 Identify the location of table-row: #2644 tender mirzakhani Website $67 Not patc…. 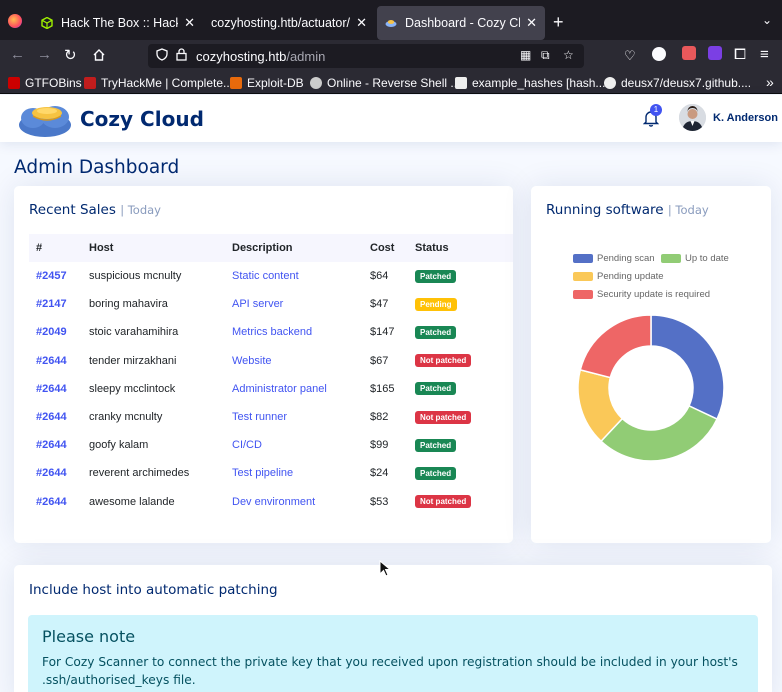
(271, 361).